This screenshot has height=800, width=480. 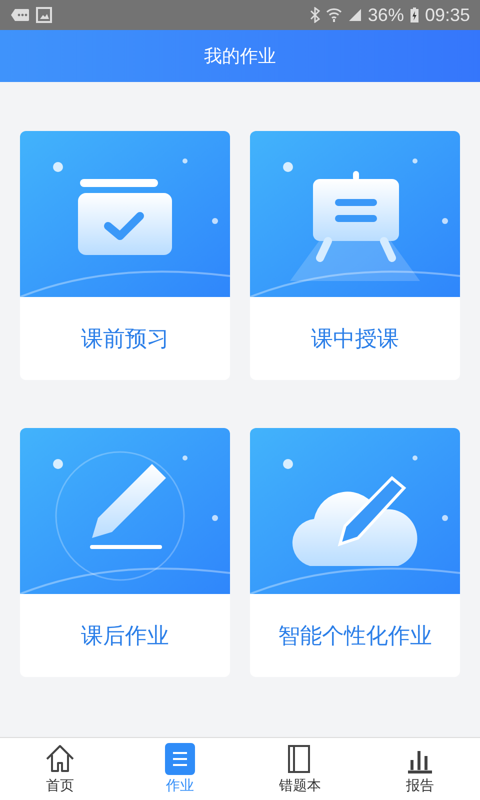 What do you see at coordinates (386, 15) in the screenshot?
I see `battery-percent: 36%` at bounding box center [386, 15].